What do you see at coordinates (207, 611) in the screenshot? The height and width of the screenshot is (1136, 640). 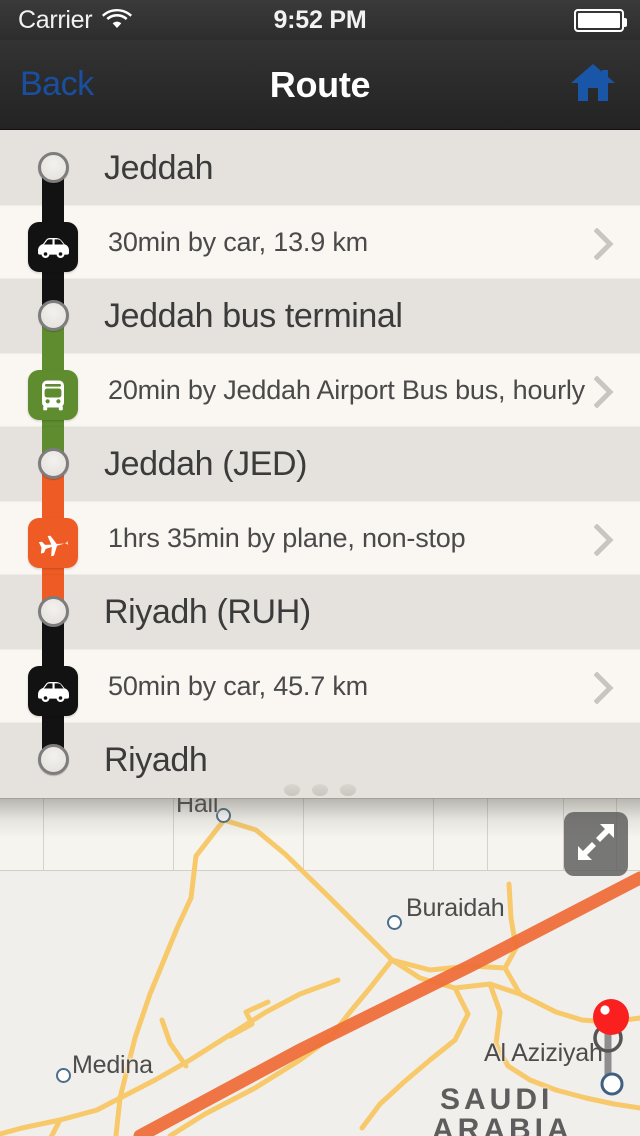 I see `station-name: Riyadh (RUH)` at bounding box center [207, 611].